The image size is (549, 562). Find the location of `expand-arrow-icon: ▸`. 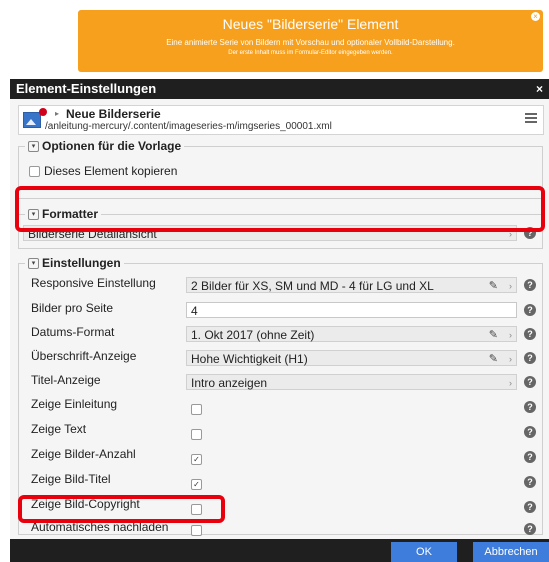

expand-arrow-icon: ▸ is located at coordinates (57, 113).